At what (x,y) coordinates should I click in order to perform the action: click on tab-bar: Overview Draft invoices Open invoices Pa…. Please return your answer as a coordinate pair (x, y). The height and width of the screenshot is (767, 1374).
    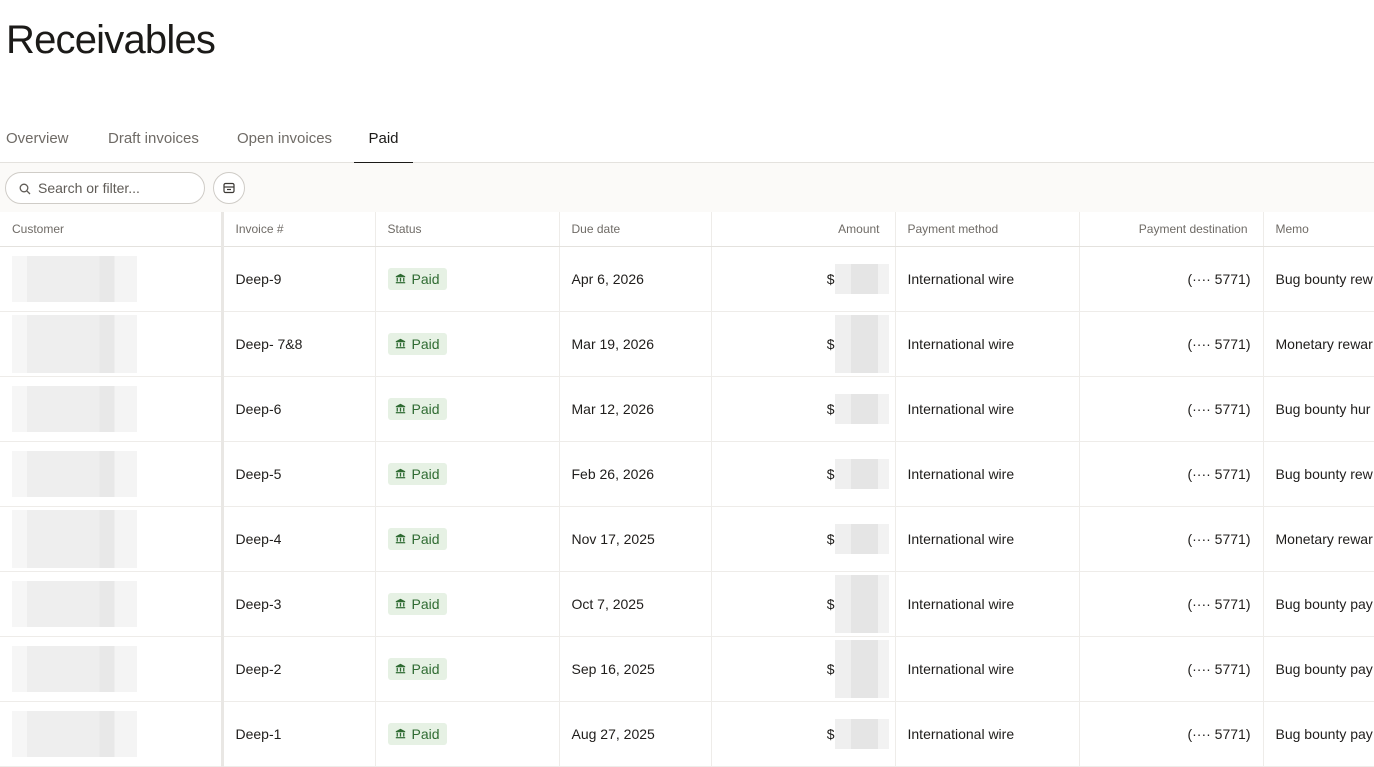
    Looking at the image, I should click on (687, 141).